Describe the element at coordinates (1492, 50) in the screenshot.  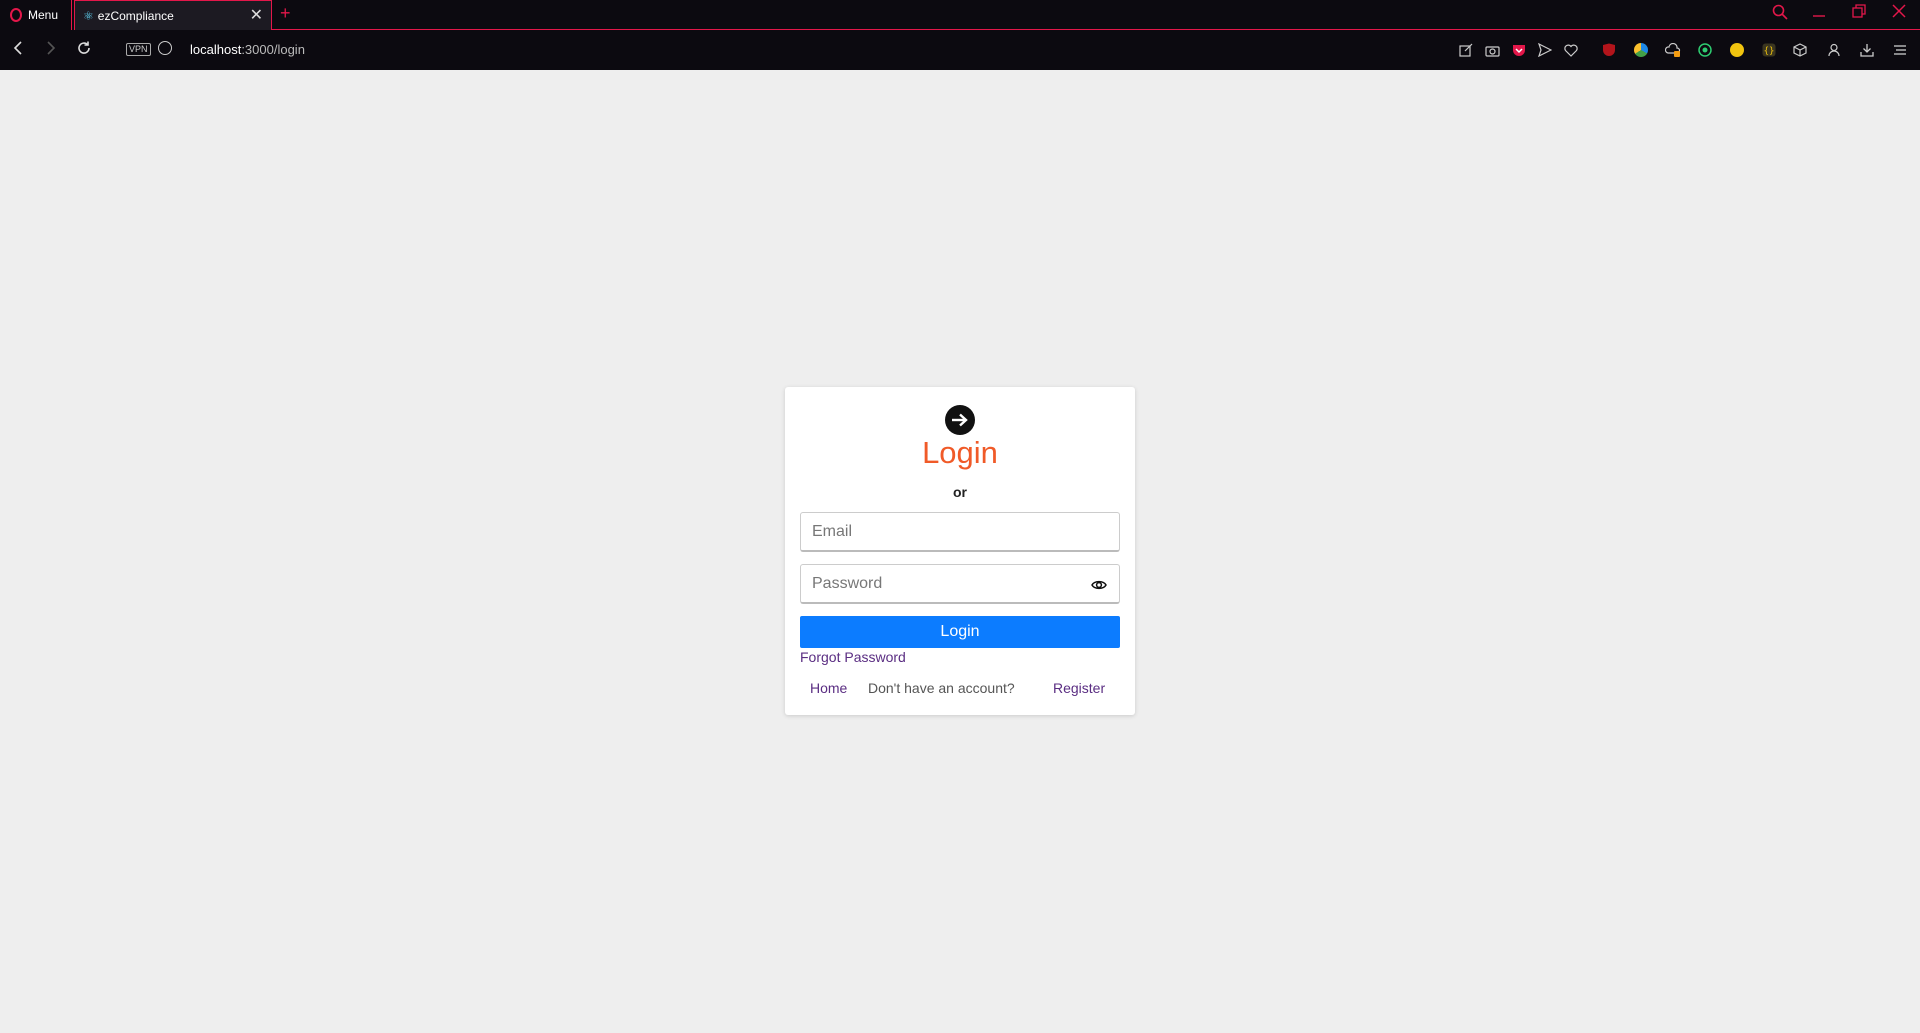
I see `camera-icon` at that location.